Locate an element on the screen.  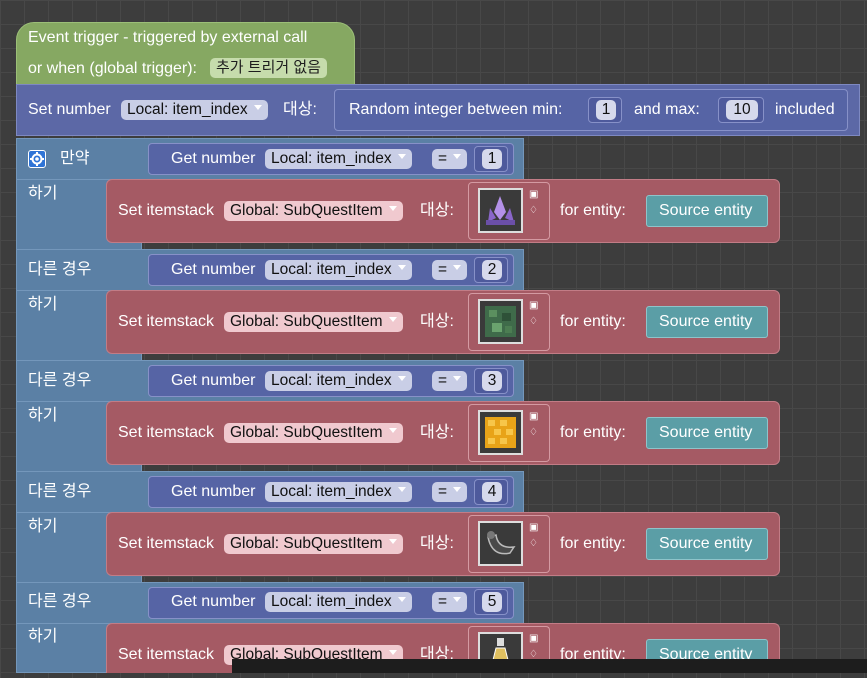
global-trigger-dropdown: 추가 트리거 없음 is located at coordinates (268, 68).